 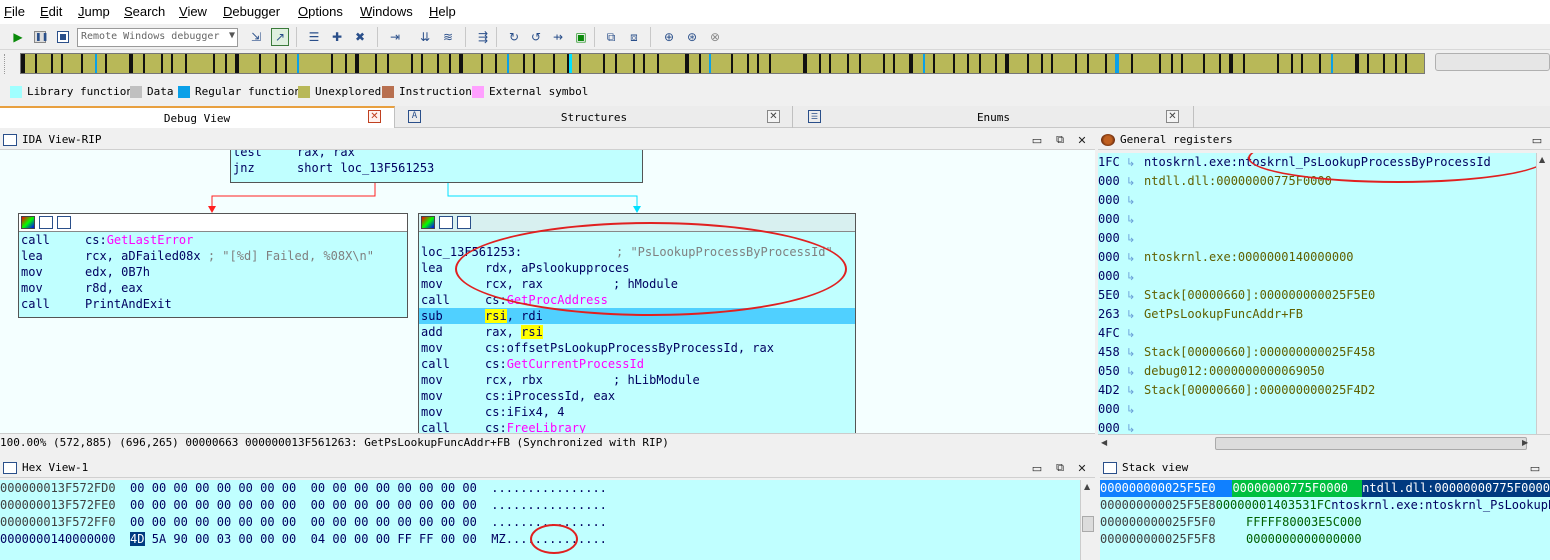 What do you see at coordinates (197, 117) in the screenshot?
I see `tab-debug-view: Debug View` at bounding box center [197, 117].